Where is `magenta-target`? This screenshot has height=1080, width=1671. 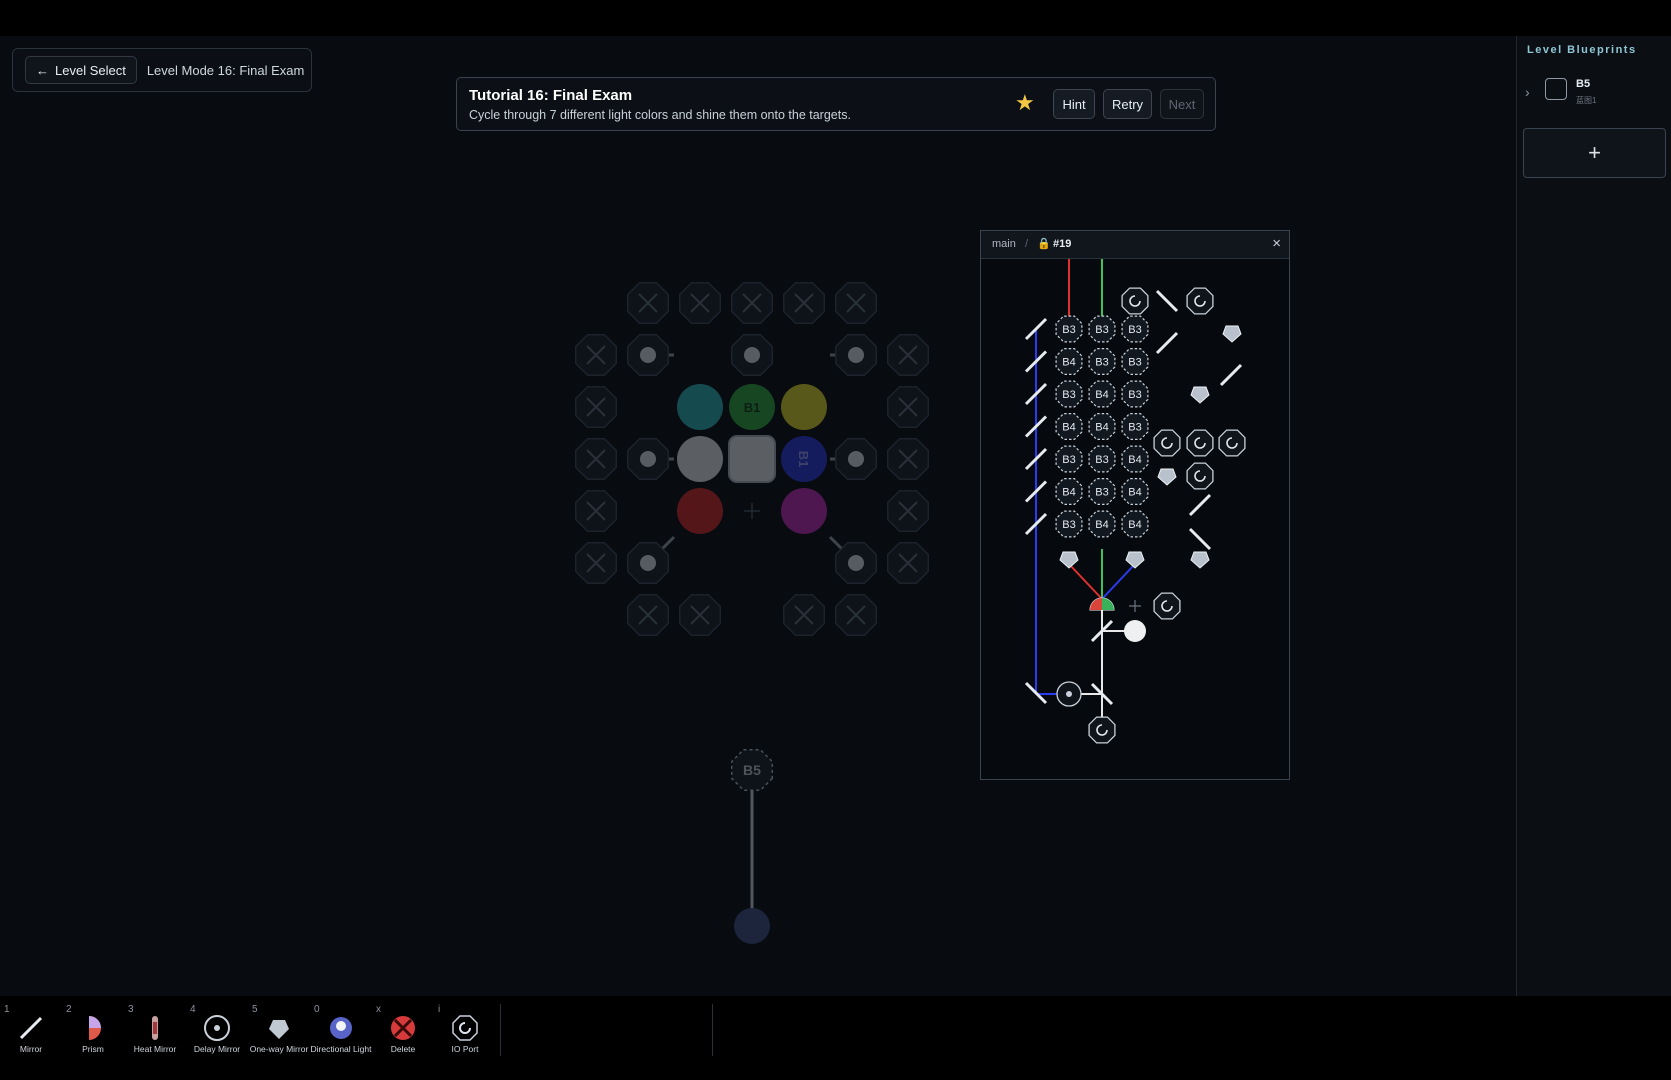
magenta-target is located at coordinates (804, 511).